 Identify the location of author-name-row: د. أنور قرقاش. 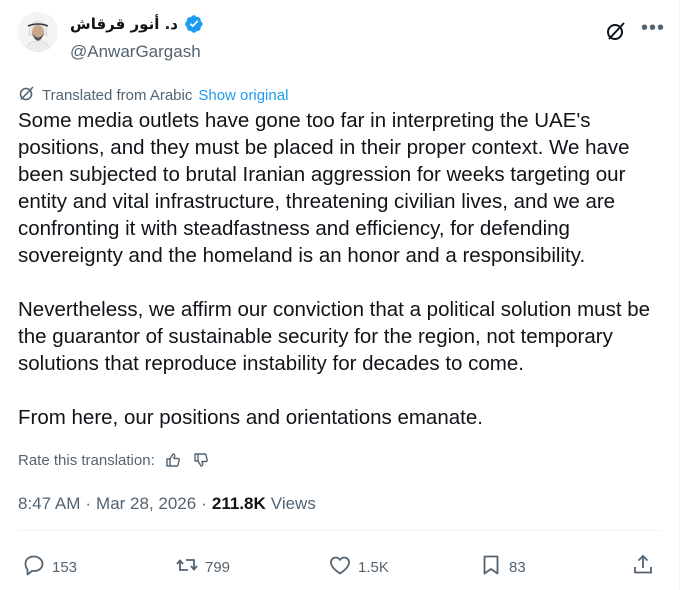
(137, 24).